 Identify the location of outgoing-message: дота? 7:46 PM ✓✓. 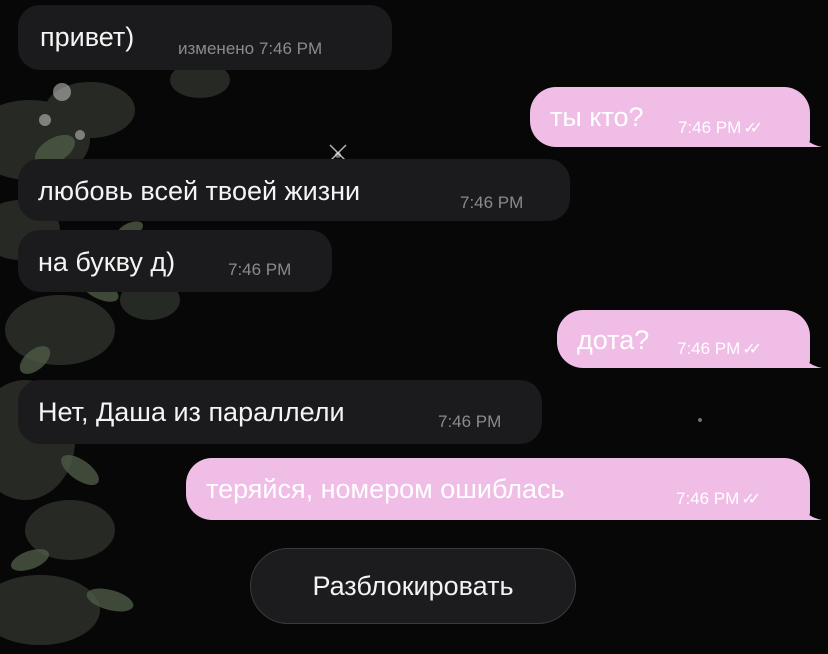
(689, 339).